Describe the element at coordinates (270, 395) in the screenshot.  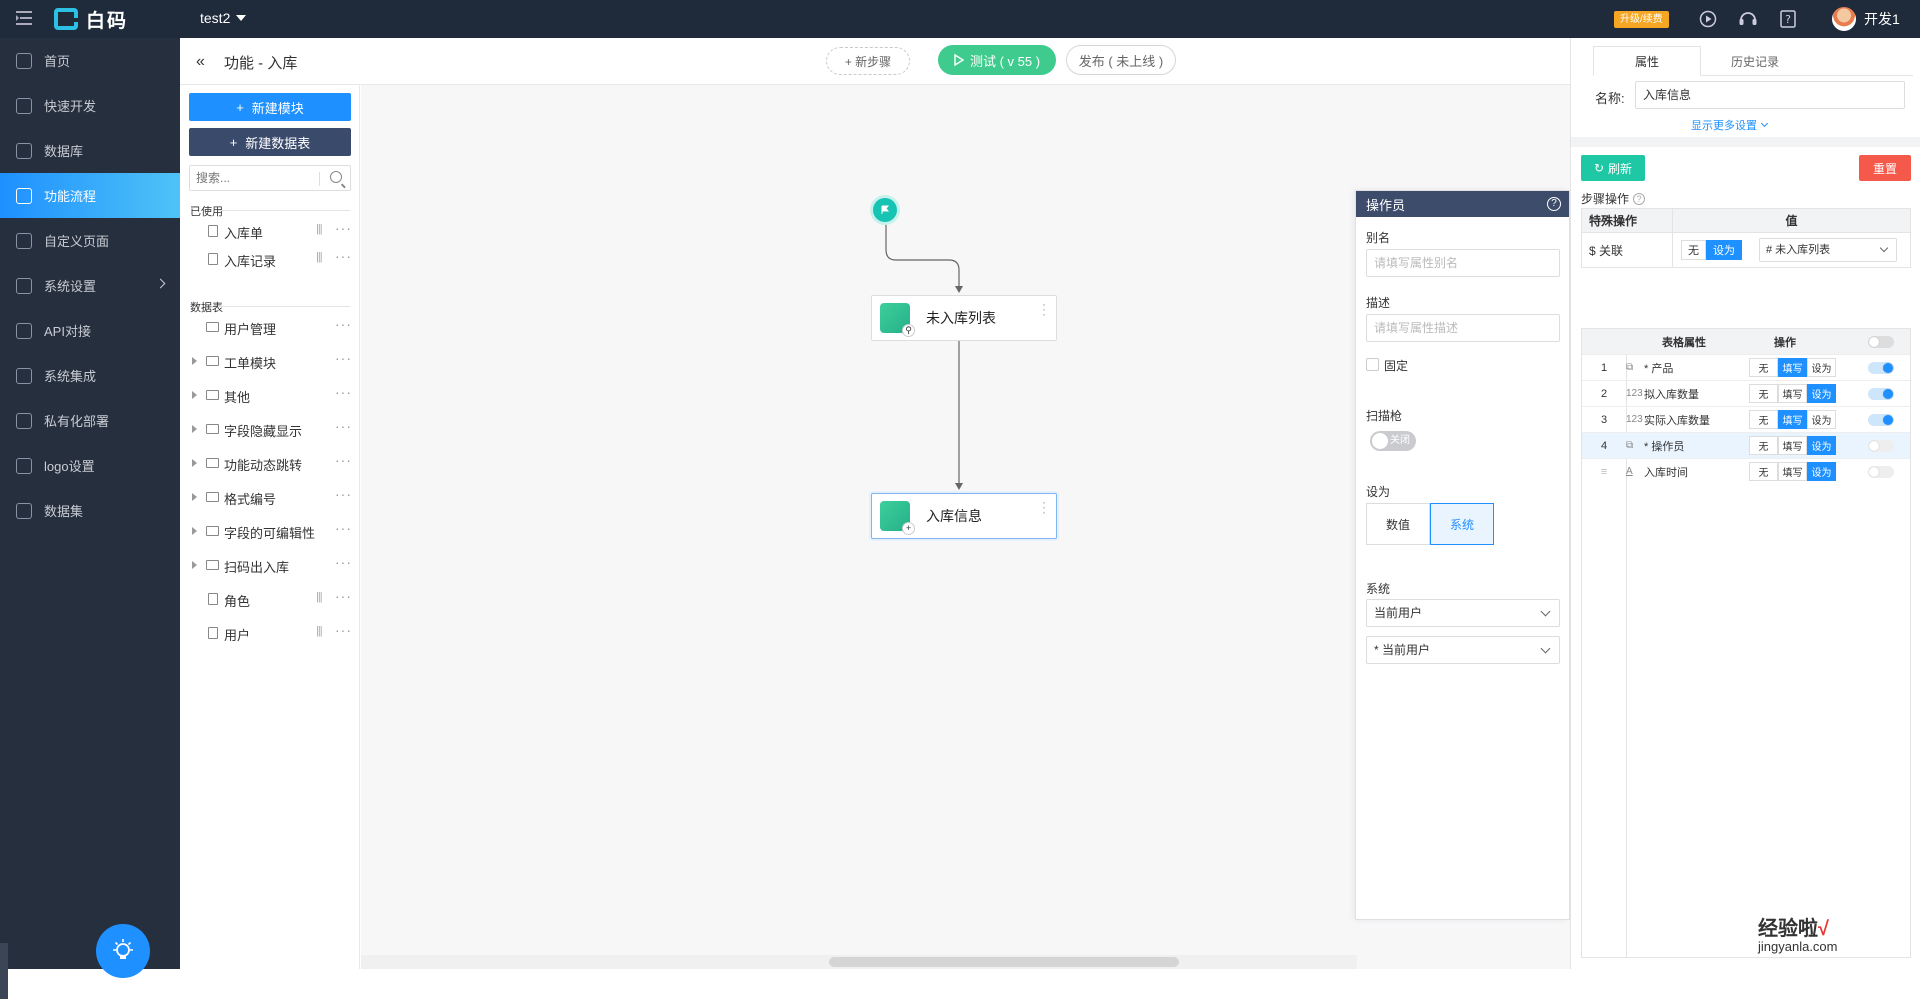
I see `tree-item: 其他 ···` at that location.